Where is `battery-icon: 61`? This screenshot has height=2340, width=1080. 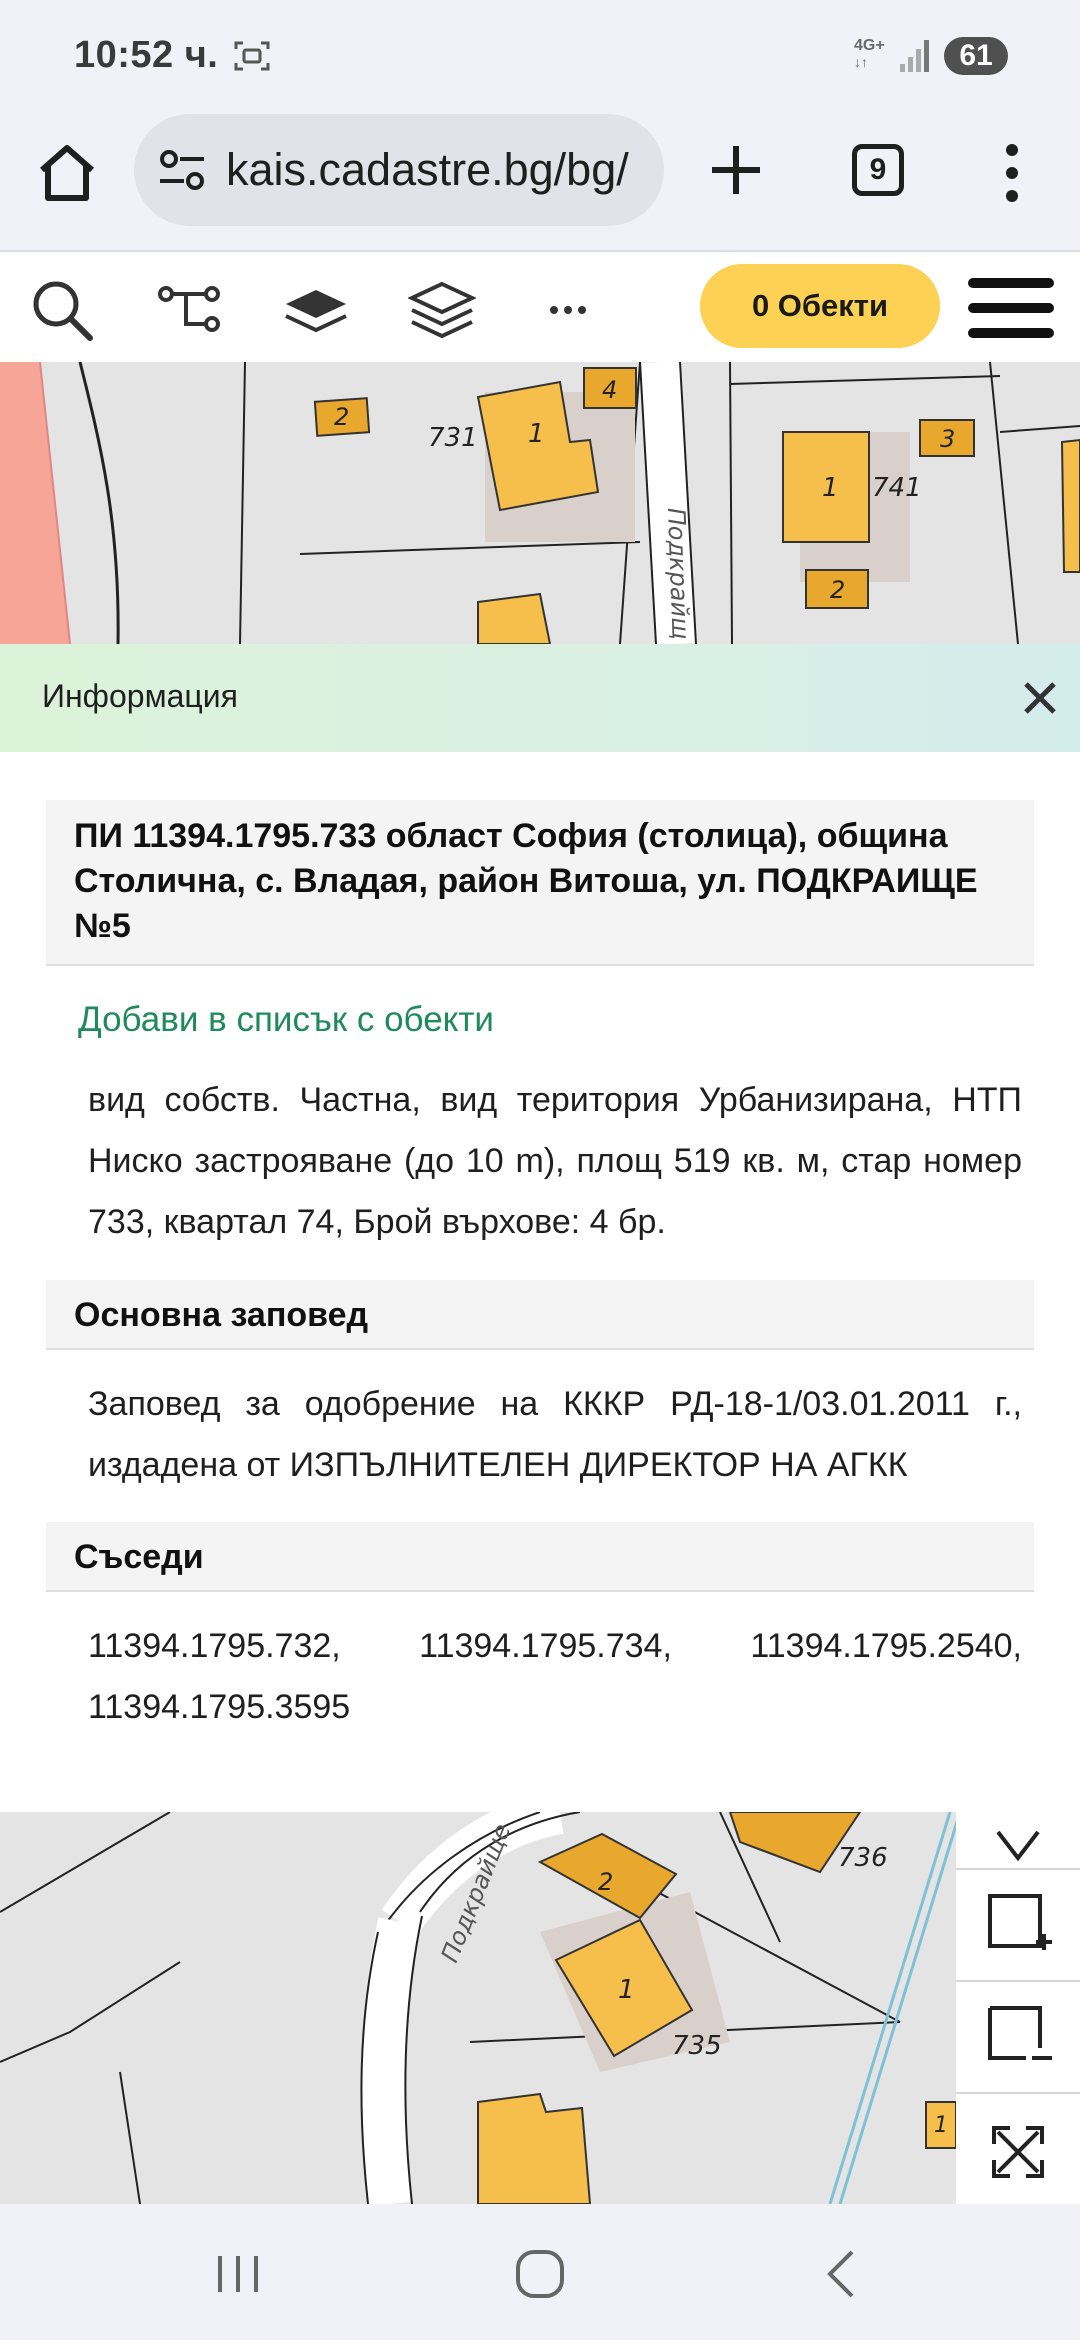 battery-icon: 61 is located at coordinates (976, 56).